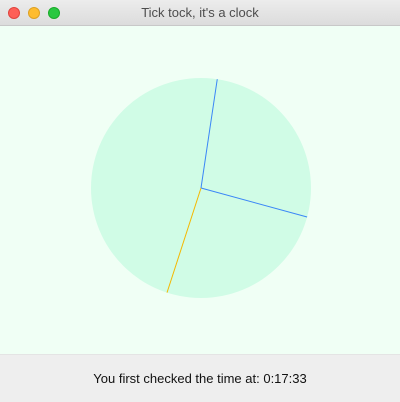 Image resolution: width=400 pixels, height=402 pixels. I want to click on window-title: Tick tock, it's a clock, so click(200, 12).